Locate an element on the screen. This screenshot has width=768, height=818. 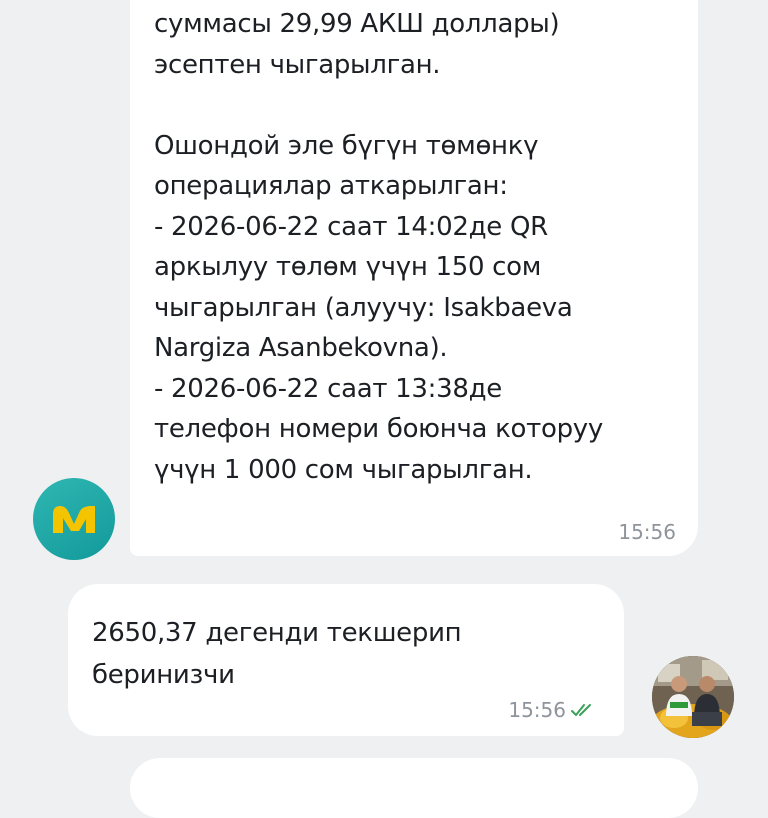
user-photo-icon is located at coordinates (693, 697).